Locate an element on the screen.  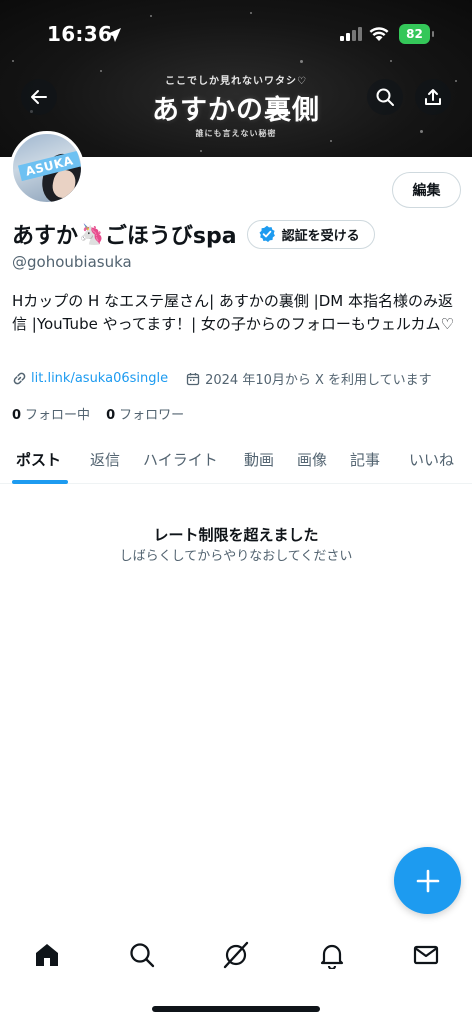
display-name-part1: あすか is located at coordinates (45, 236).